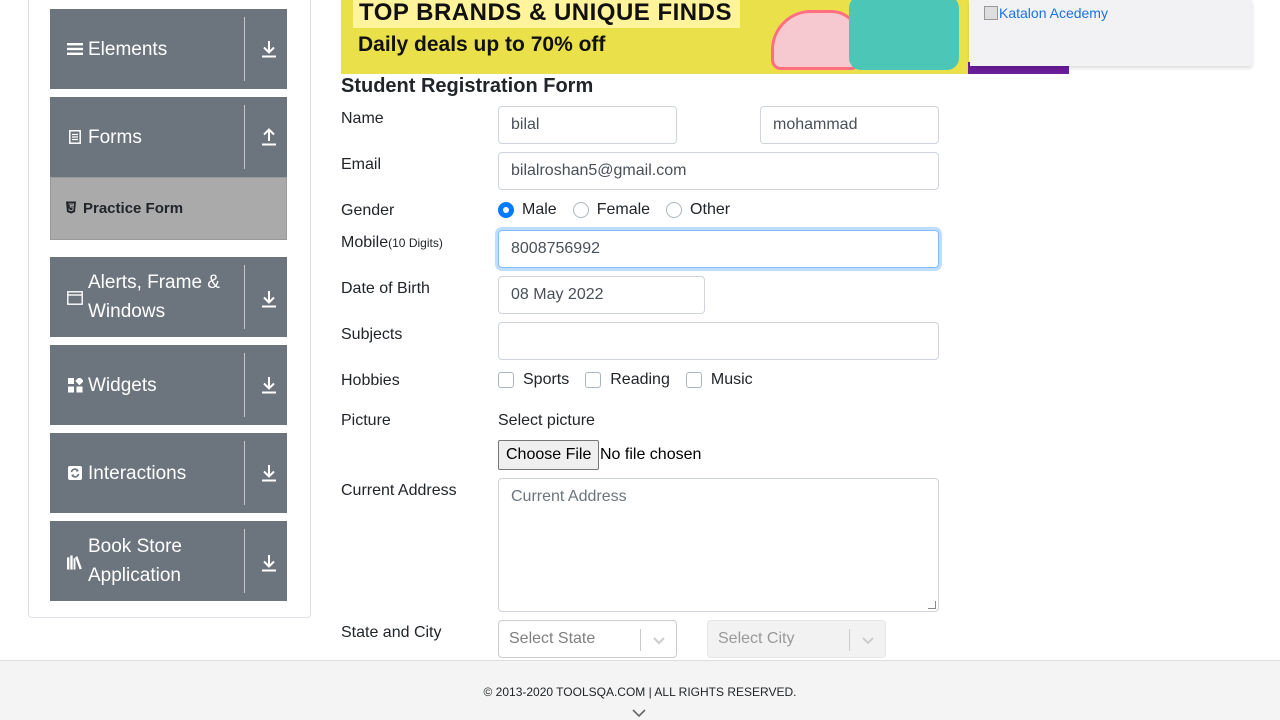 This screenshot has height=720, width=1280. I want to click on sidebar-group-header: Interactions, so click(147, 473).